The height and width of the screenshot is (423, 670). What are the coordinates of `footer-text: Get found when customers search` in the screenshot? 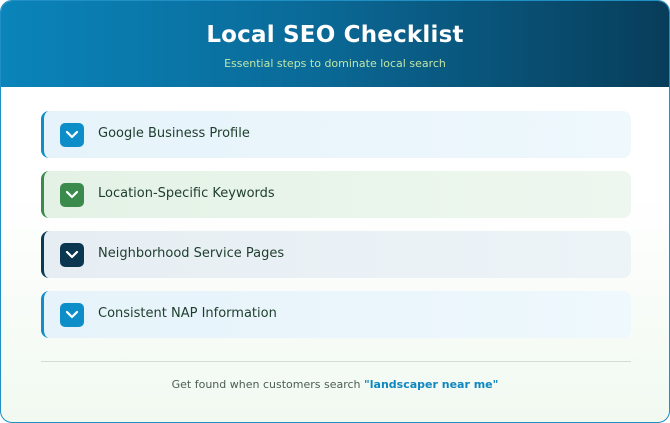 It's located at (266, 384).